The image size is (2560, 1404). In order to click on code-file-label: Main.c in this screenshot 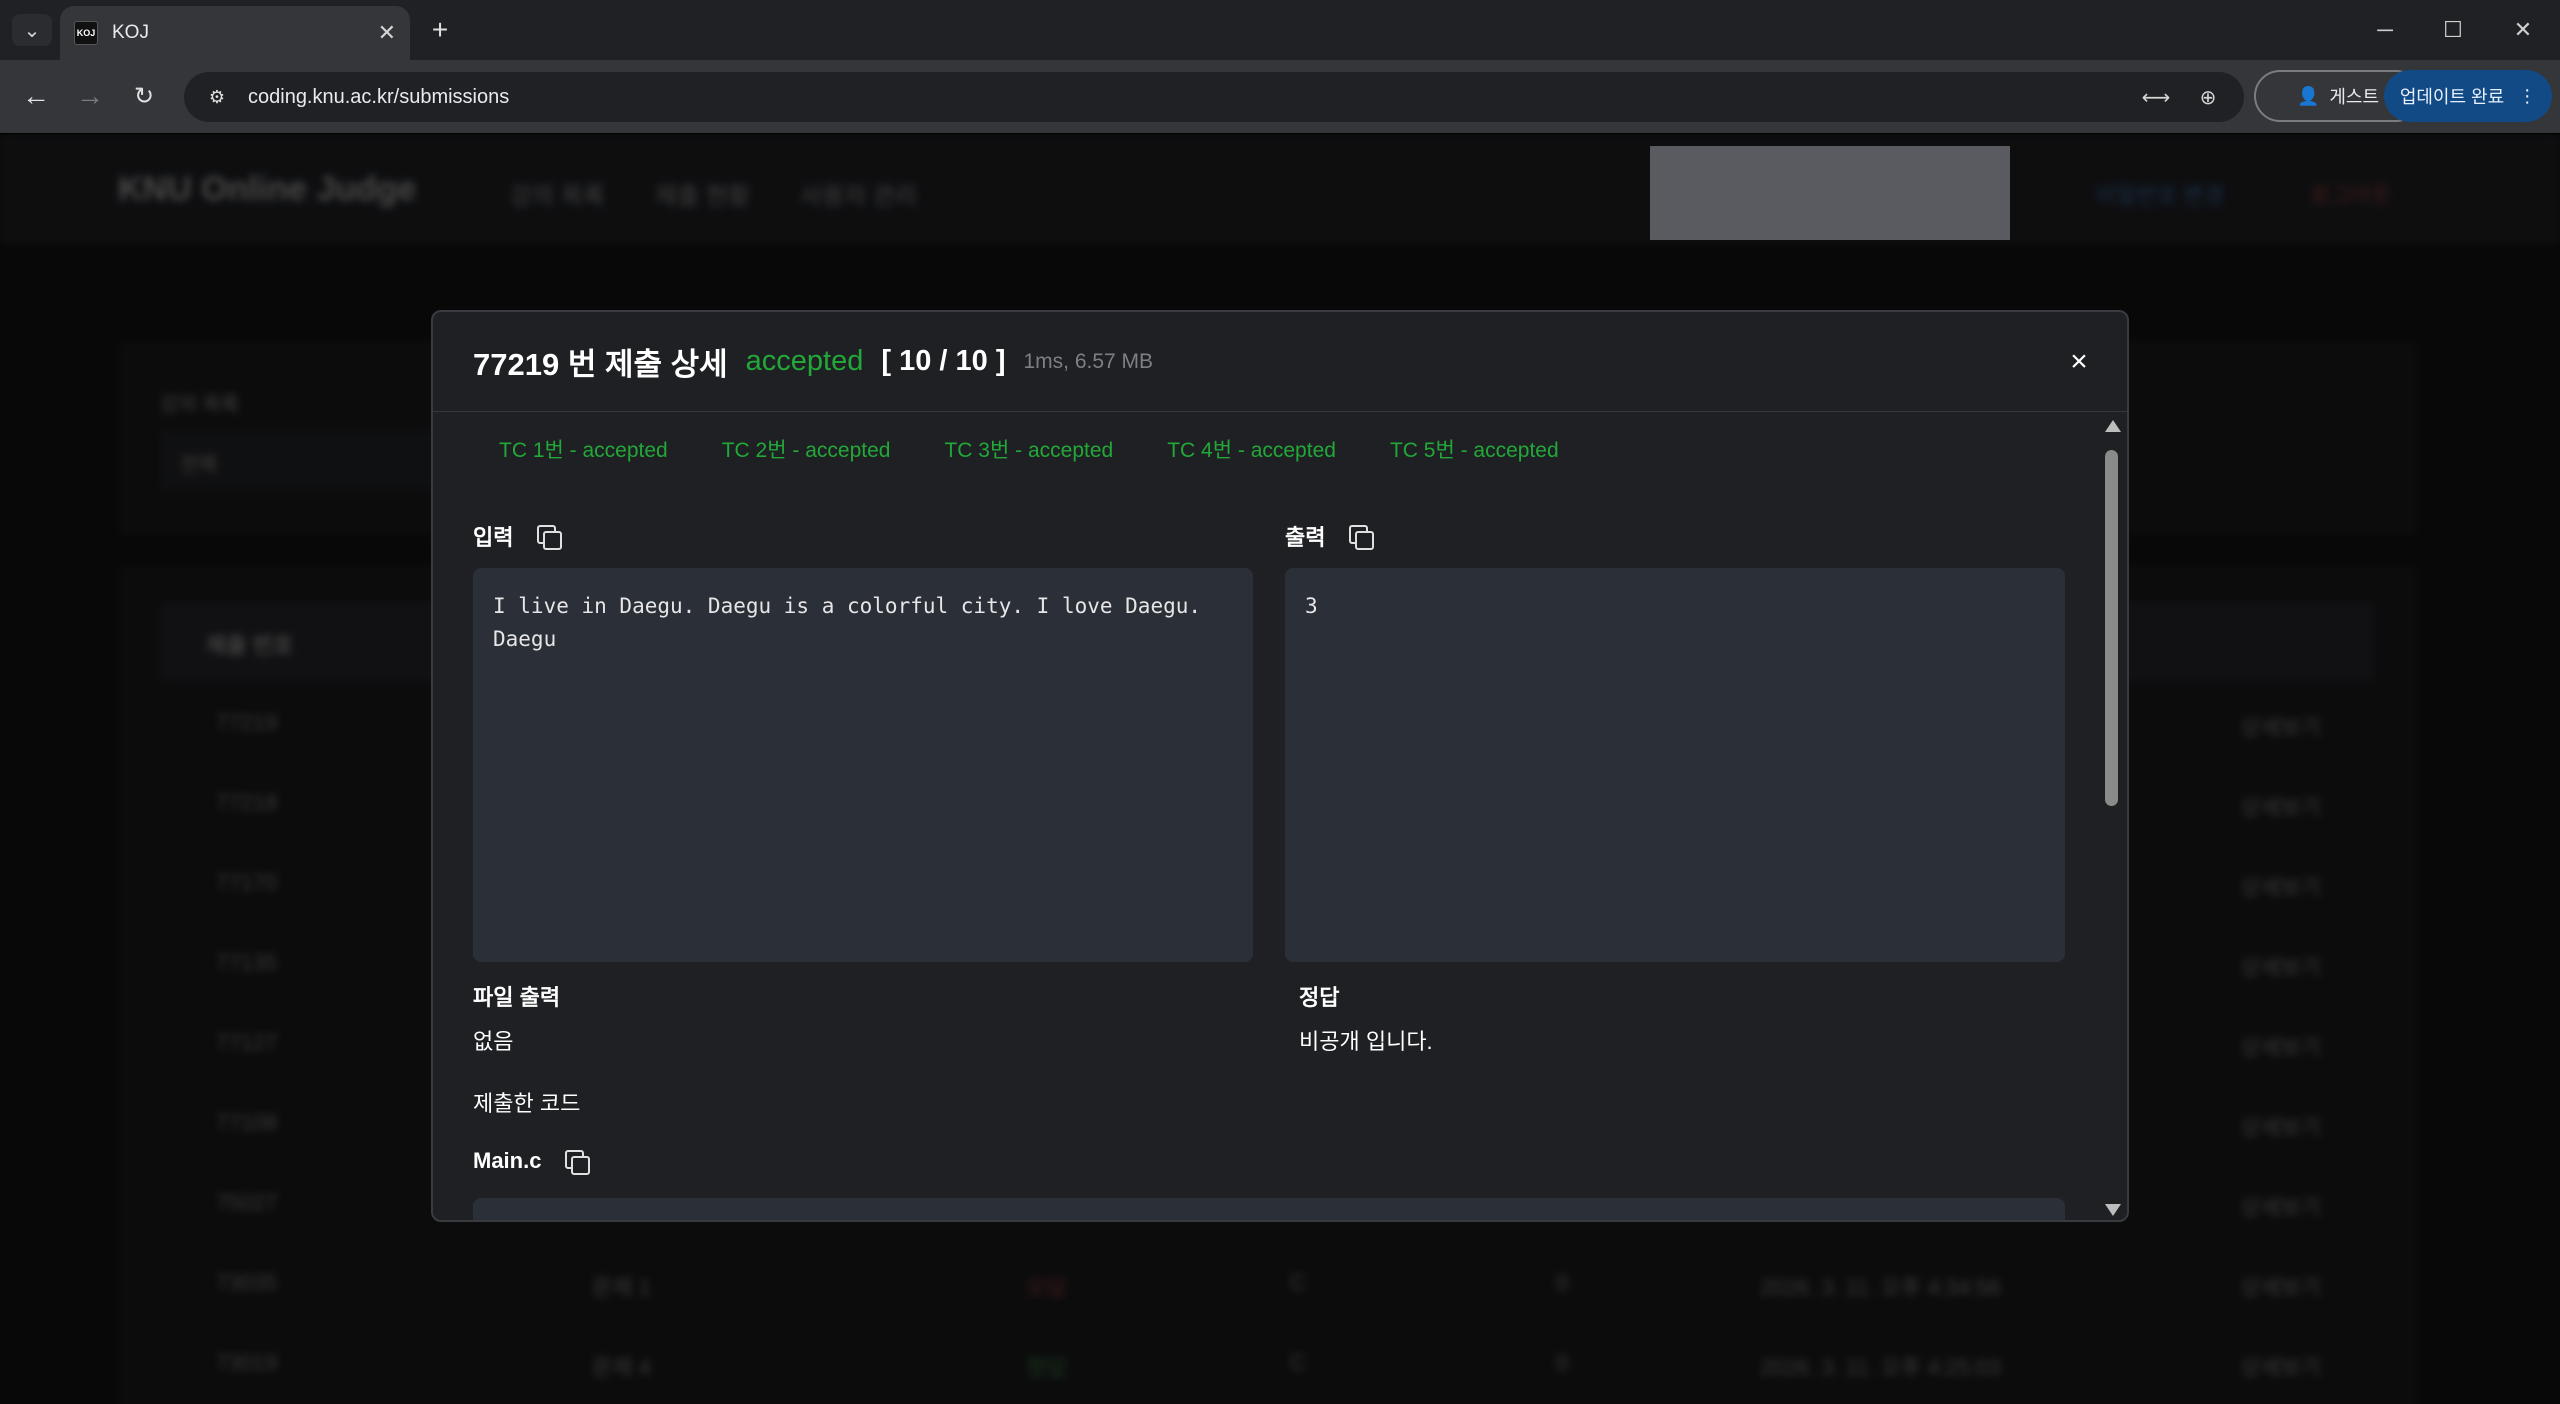, I will do `click(532, 1161)`.